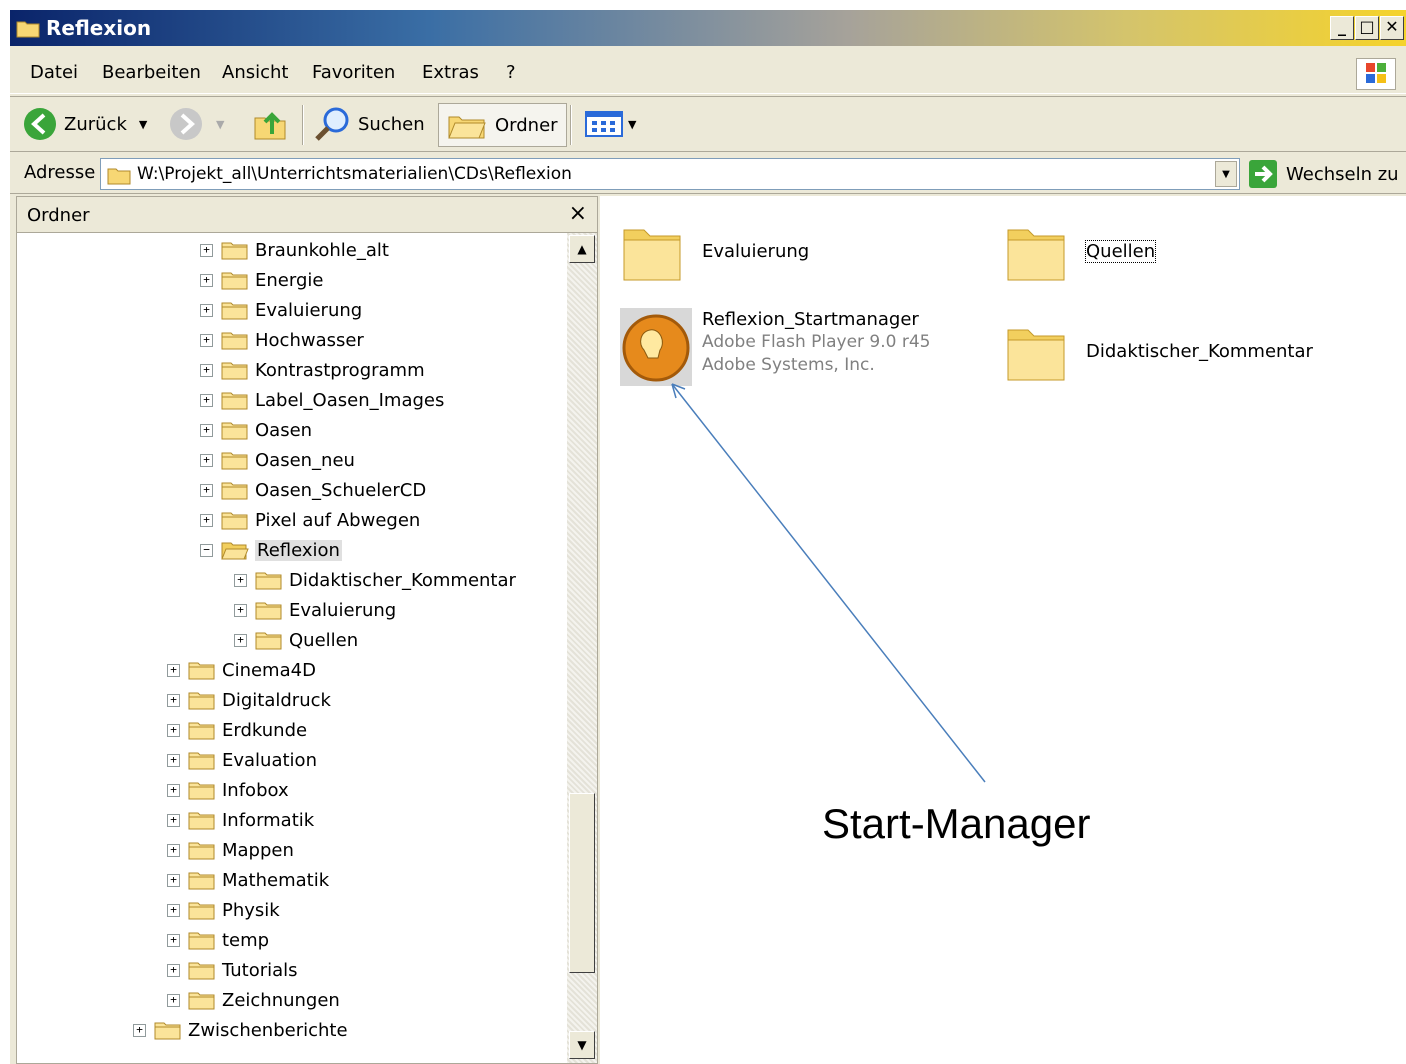 Image resolution: width=1406 pixels, height=1064 pixels. Describe the element at coordinates (312, 370) in the screenshot. I see `tree-node: + Kontrastprogramm` at that location.